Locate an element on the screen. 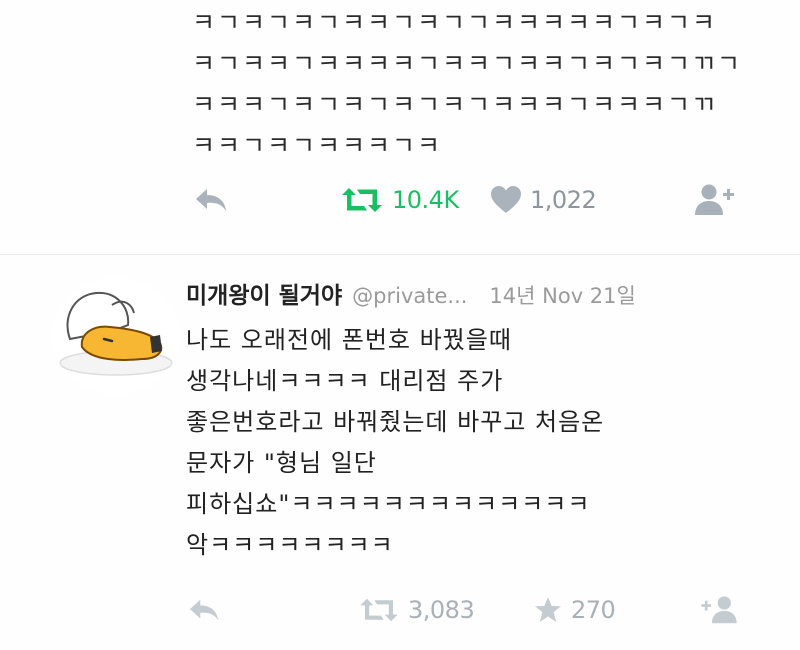 This screenshot has width=800, height=650. tweet-actions: 10.4K 1,022 is located at coordinates (400, 200).